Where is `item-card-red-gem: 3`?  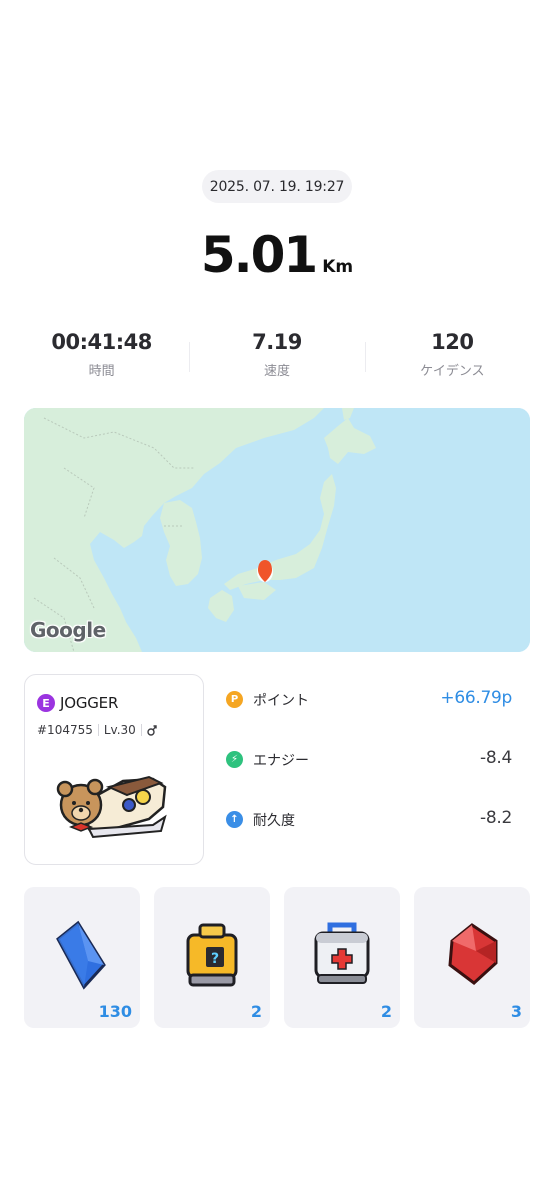
item-card-red-gem: 3 is located at coordinates (472, 957).